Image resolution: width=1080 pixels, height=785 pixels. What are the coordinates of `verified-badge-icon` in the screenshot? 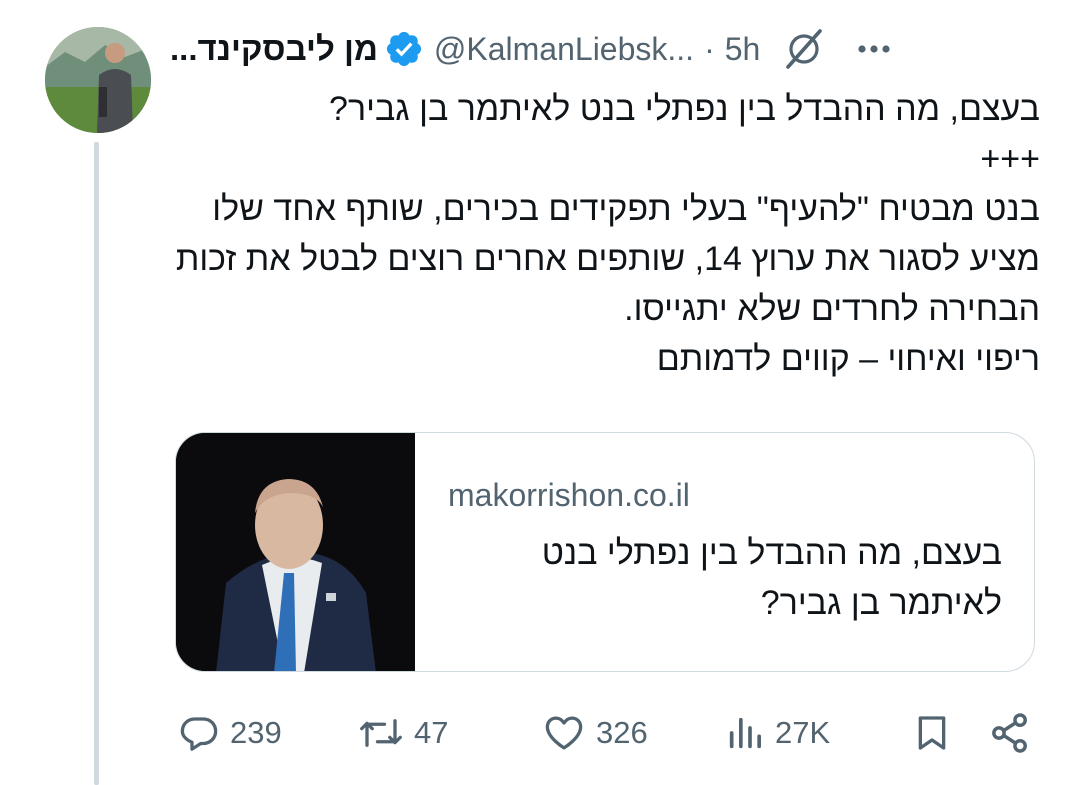 It's located at (403, 49).